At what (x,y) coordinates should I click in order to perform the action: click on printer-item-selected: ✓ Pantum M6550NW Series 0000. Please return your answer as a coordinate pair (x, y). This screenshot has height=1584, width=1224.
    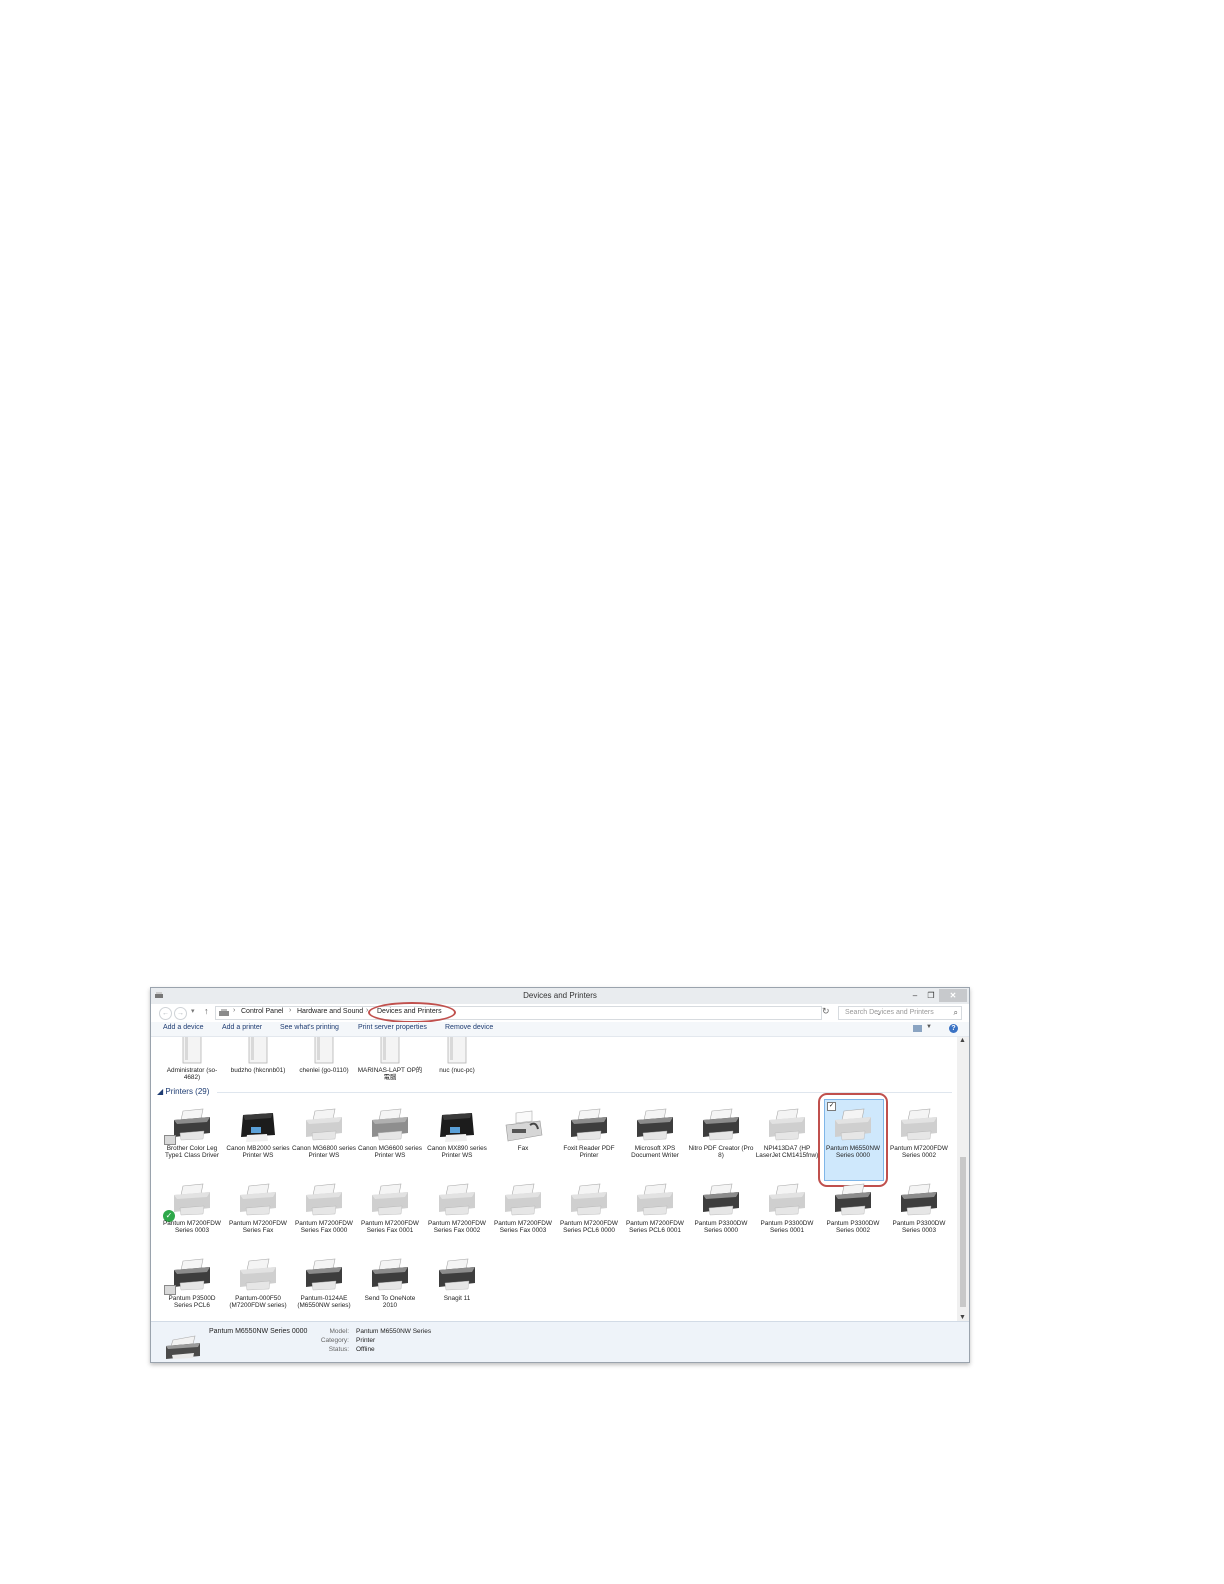
    Looking at the image, I should click on (853, 1140).